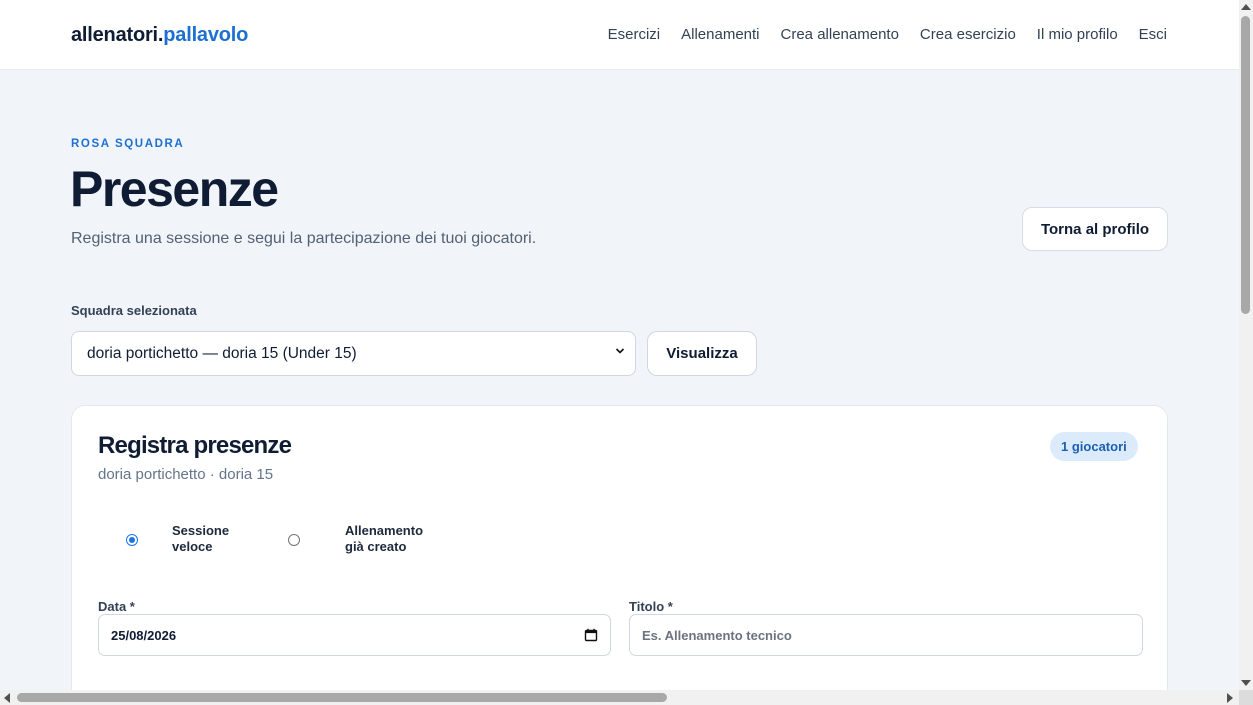 The width and height of the screenshot is (1253, 705). I want to click on date-field-label: Data *, so click(116, 606).